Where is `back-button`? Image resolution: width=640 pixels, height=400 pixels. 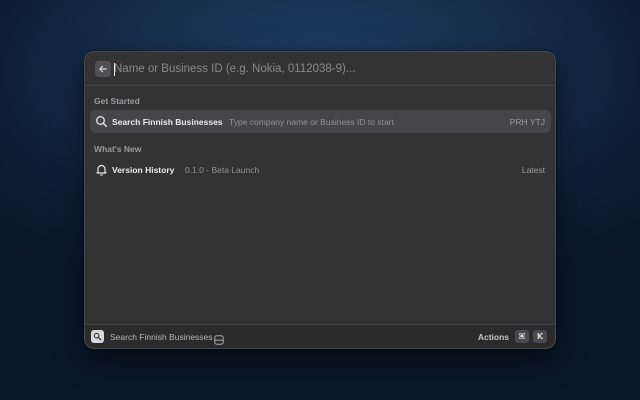
back-button is located at coordinates (103, 69).